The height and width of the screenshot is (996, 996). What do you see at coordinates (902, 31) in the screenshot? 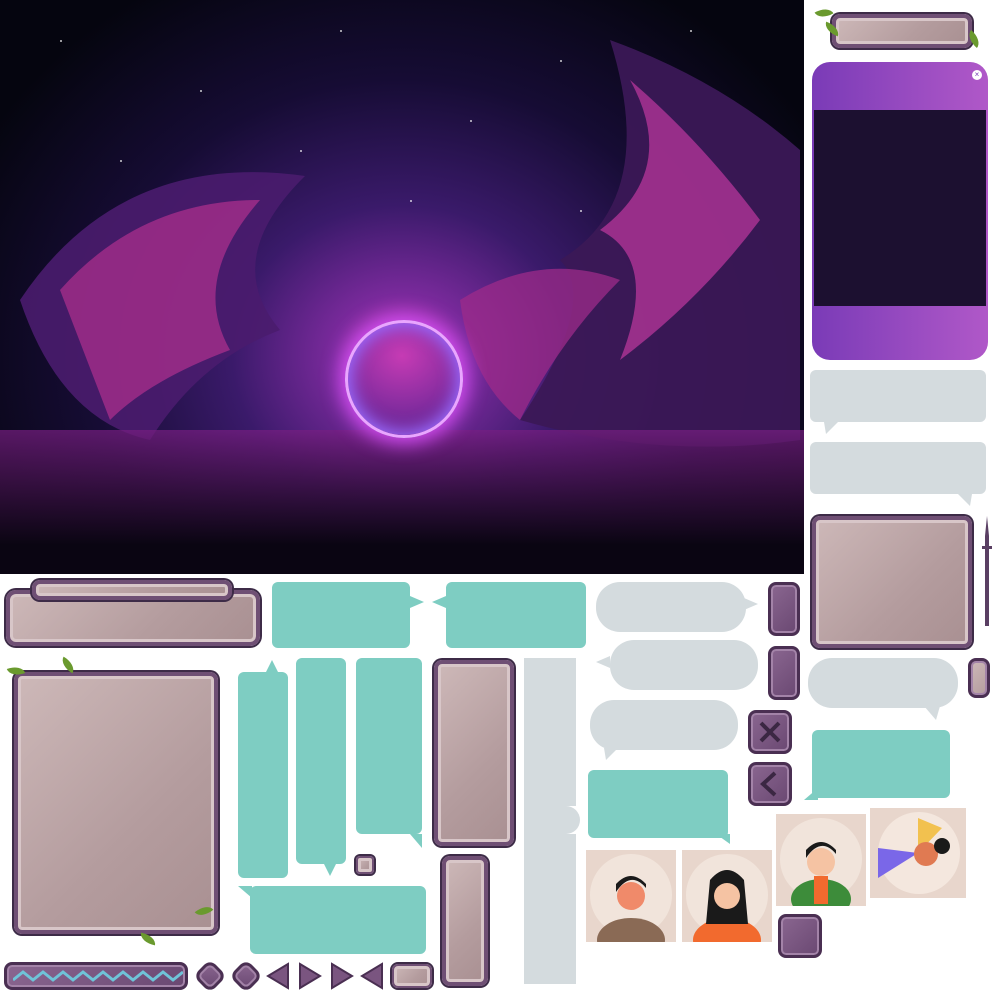
I see `small-stone-banner` at bounding box center [902, 31].